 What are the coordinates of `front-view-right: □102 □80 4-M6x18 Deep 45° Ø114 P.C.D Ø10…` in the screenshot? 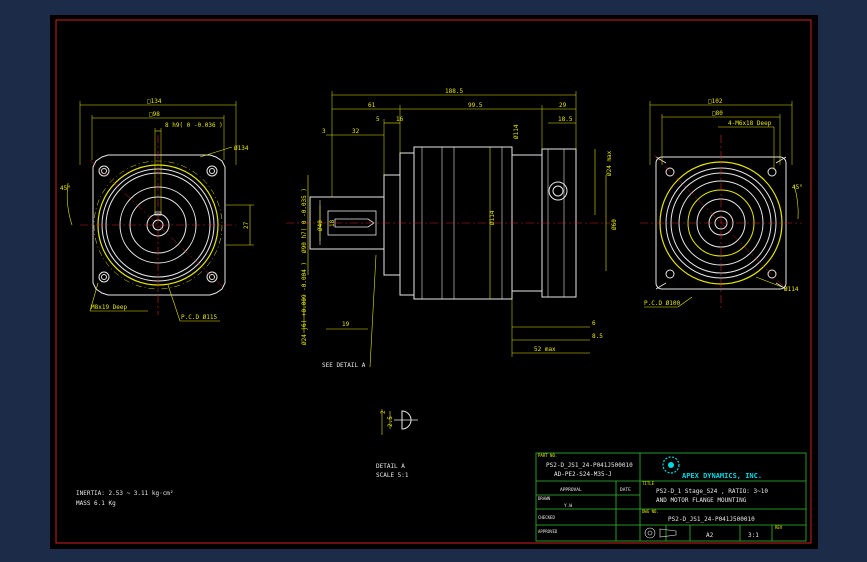 It's located at (721, 204).